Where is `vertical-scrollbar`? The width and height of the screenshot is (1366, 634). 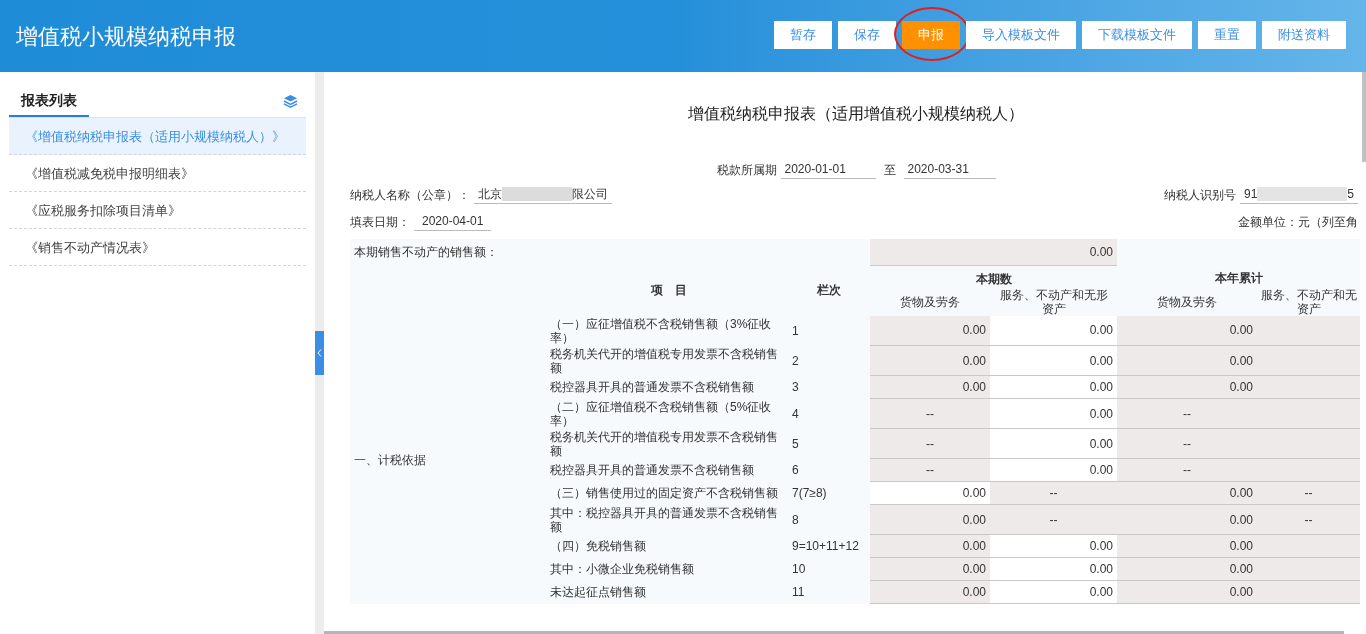 vertical-scrollbar is located at coordinates (1364, 117).